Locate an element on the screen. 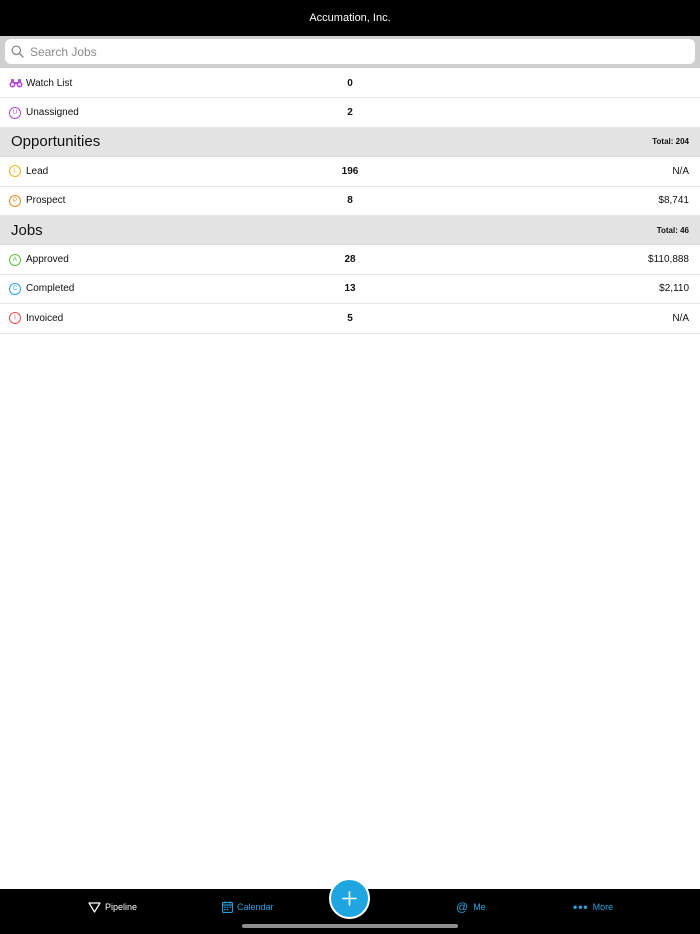  plus-icon is located at coordinates (349, 898).